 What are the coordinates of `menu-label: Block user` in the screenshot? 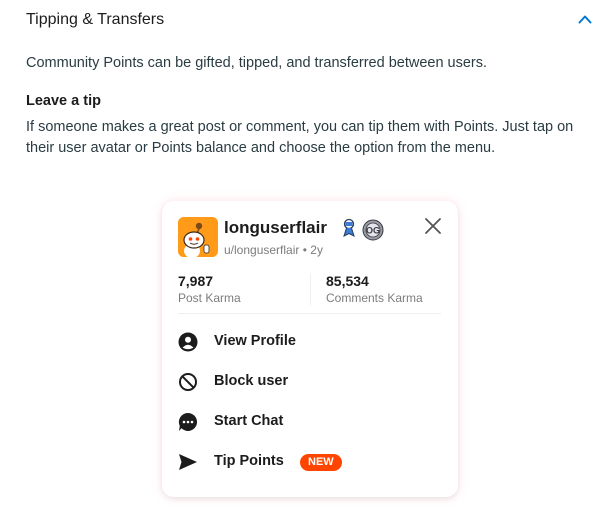 It's located at (251, 381).